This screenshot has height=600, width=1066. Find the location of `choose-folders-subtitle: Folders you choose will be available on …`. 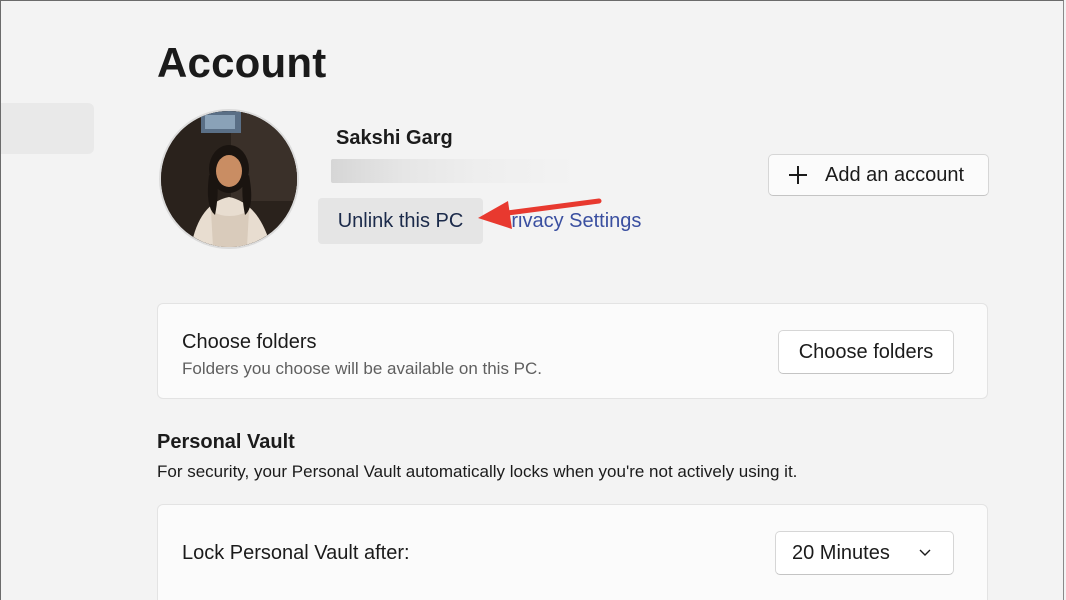

choose-folders-subtitle: Folders you choose will be available on … is located at coordinates (362, 368).